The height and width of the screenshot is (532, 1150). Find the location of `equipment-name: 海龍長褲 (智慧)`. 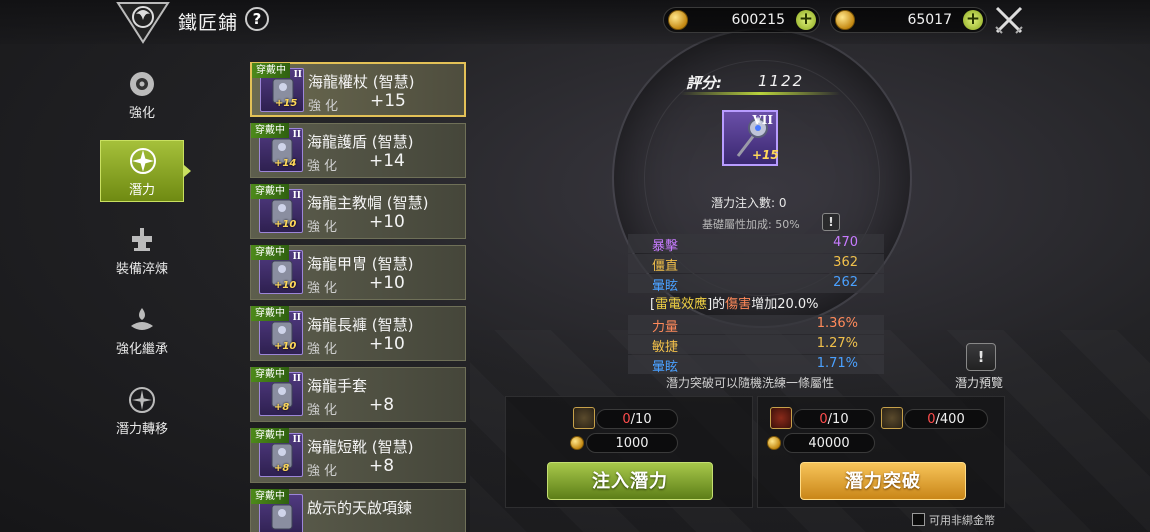

equipment-name: 海龍長褲 (智慧) is located at coordinates (360, 325).